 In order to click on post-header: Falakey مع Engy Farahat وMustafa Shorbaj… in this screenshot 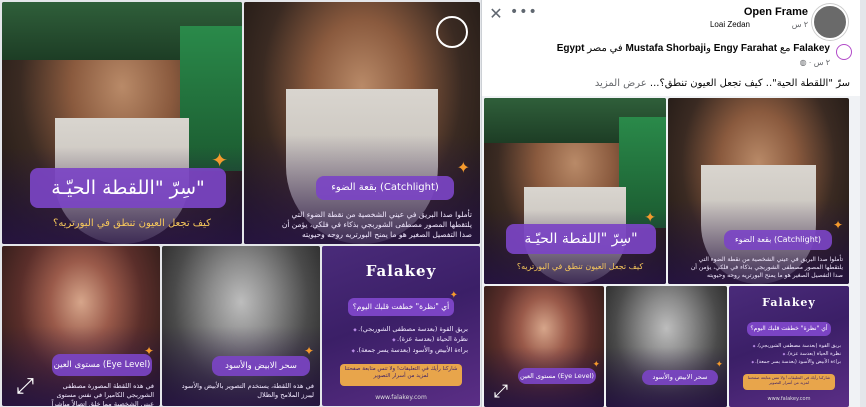, I will do `click(671, 68)`.